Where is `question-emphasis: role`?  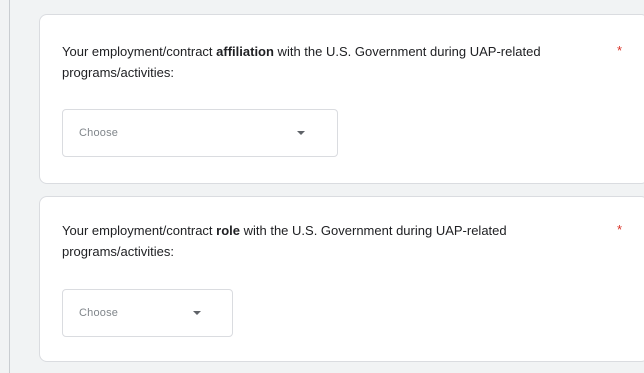 question-emphasis: role is located at coordinates (228, 230).